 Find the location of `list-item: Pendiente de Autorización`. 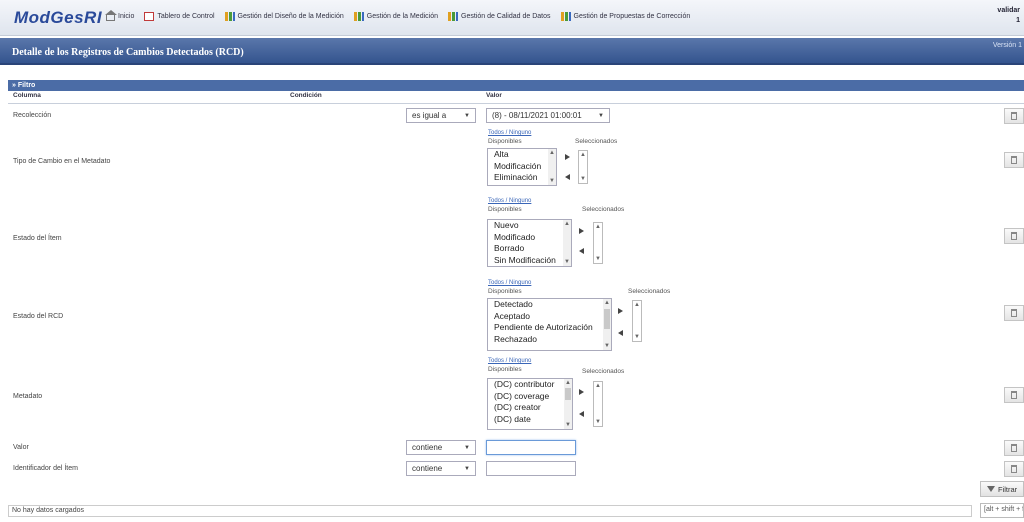

list-item: Pendiente de Autorización is located at coordinates (549, 328).